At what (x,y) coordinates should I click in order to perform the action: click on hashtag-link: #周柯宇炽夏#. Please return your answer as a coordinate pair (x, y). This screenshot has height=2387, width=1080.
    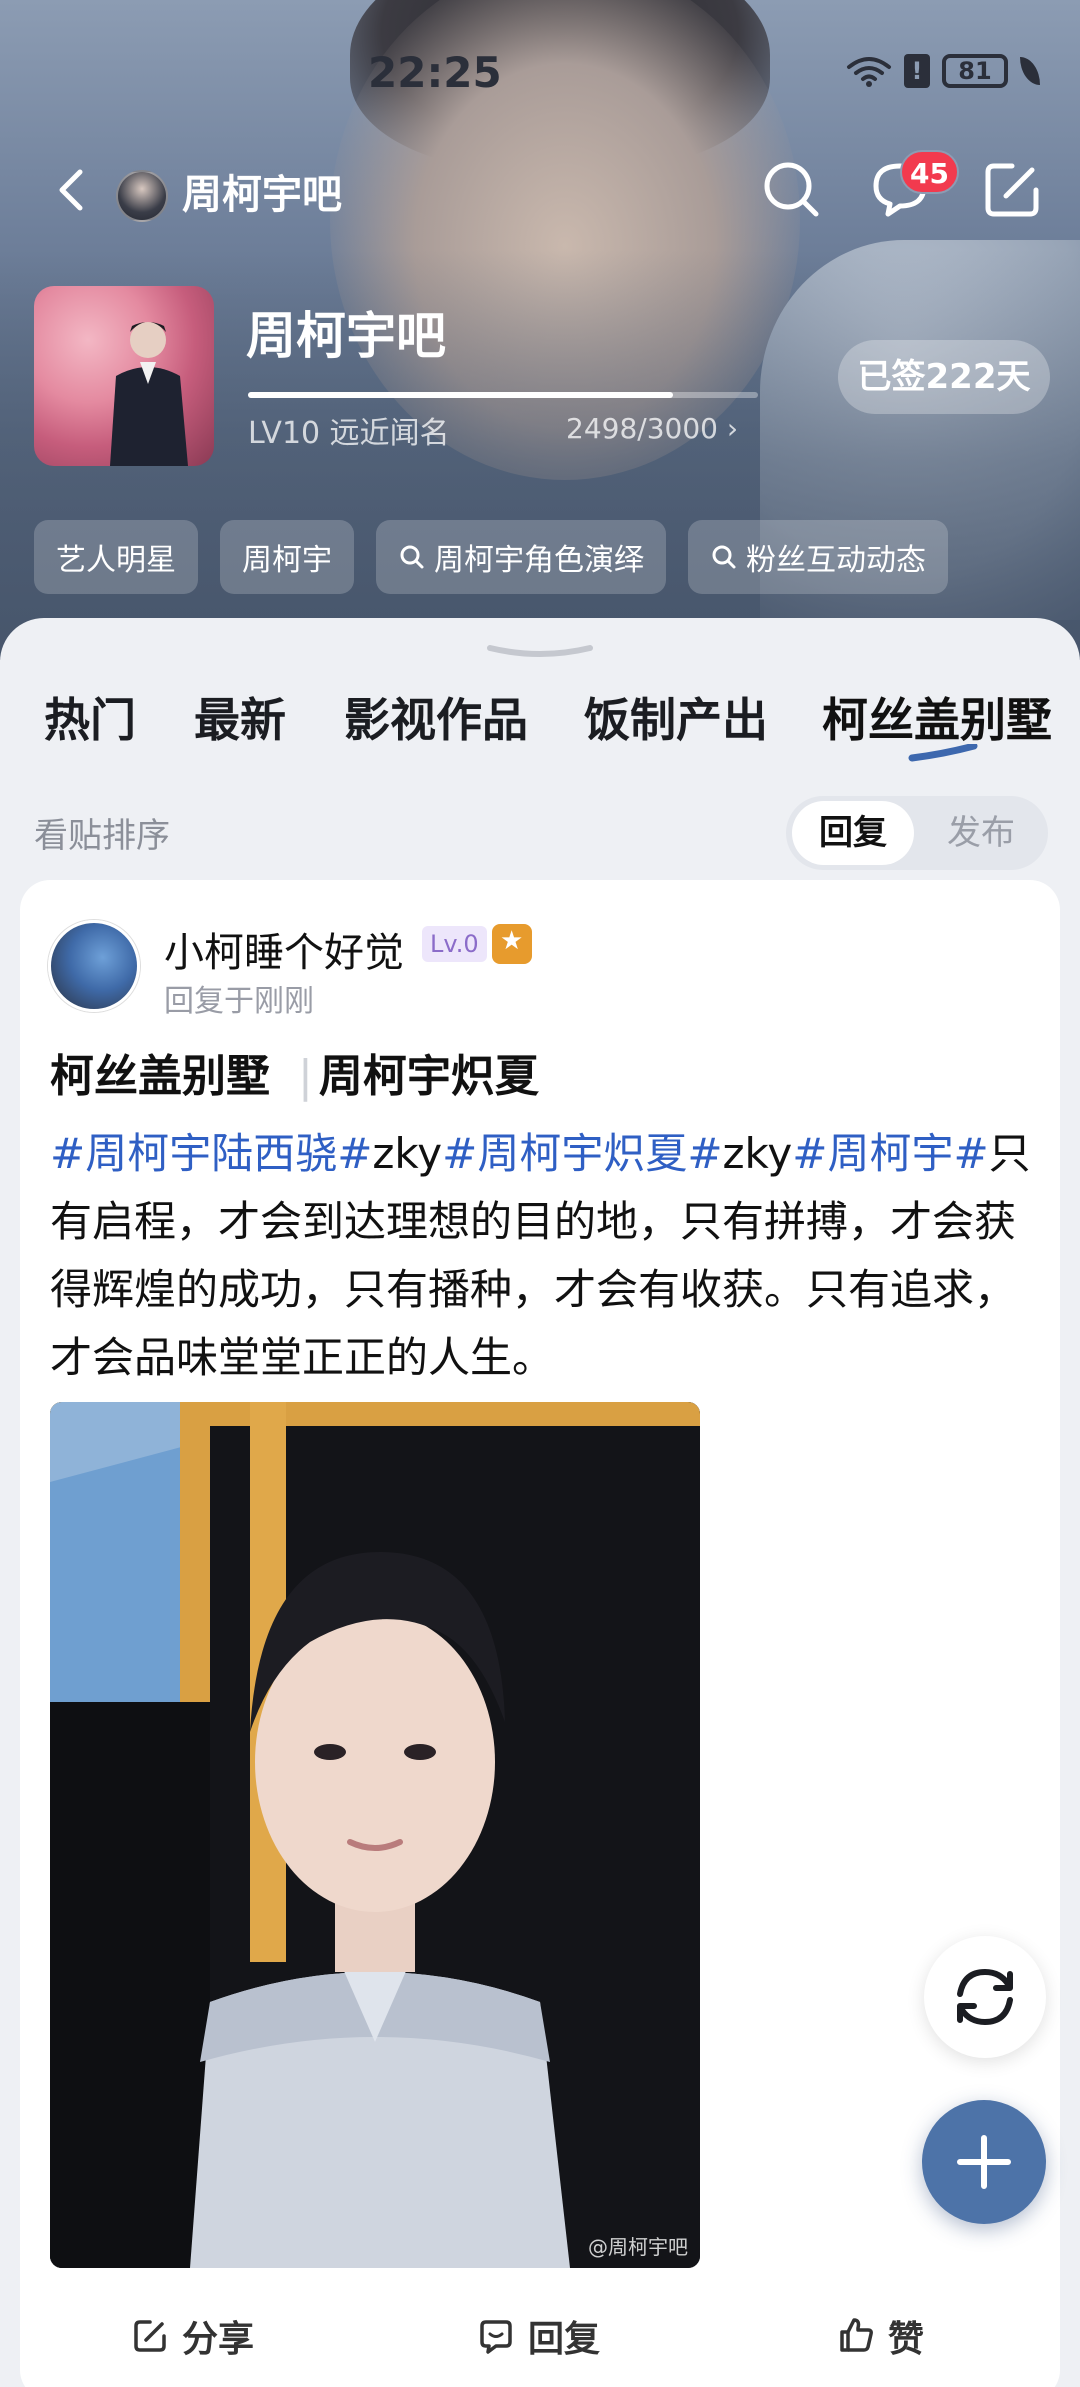
    Looking at the image, I should click on (582, 1153).